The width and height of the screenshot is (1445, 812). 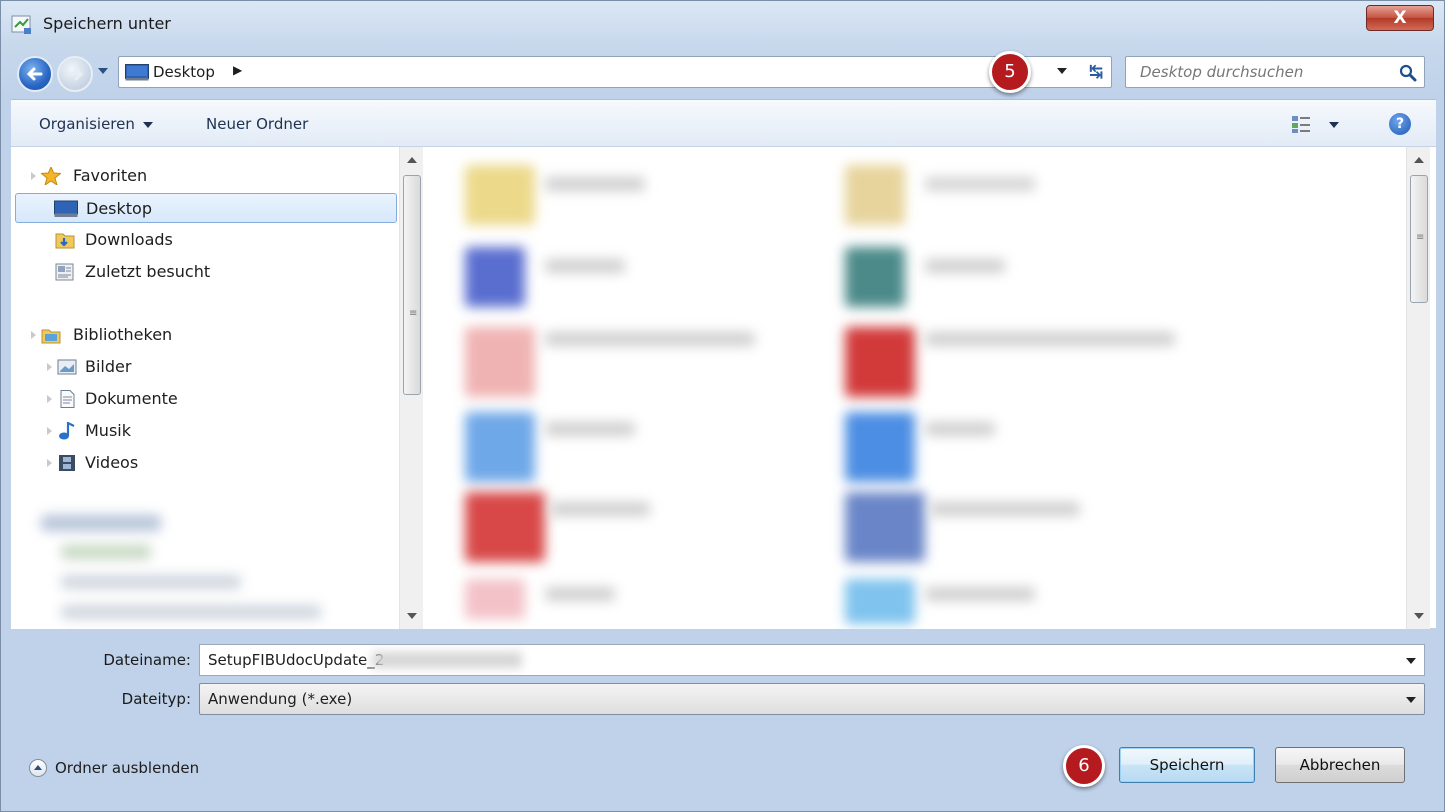 What do you see at coordinates (237, 70) in the screenshot?
I see `breadcrumb-chevron-icon: ▶` at bounding box center [237, 70].